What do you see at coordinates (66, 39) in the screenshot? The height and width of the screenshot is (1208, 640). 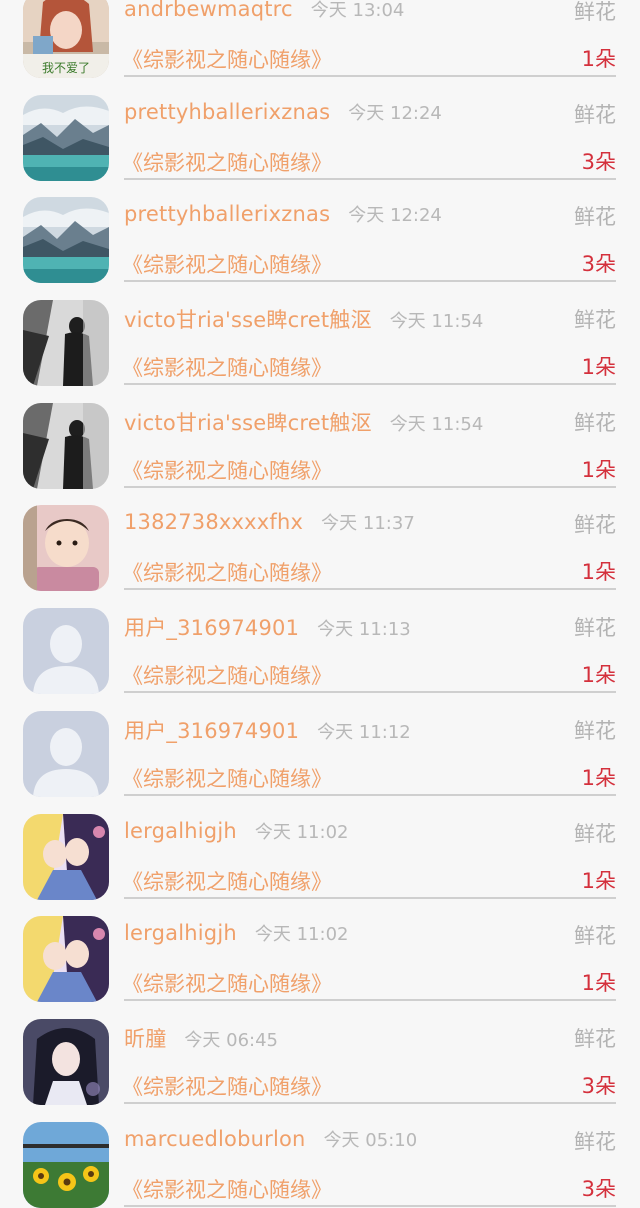 I see `avatar: 我不爱了` at bounding box center [66, 39].